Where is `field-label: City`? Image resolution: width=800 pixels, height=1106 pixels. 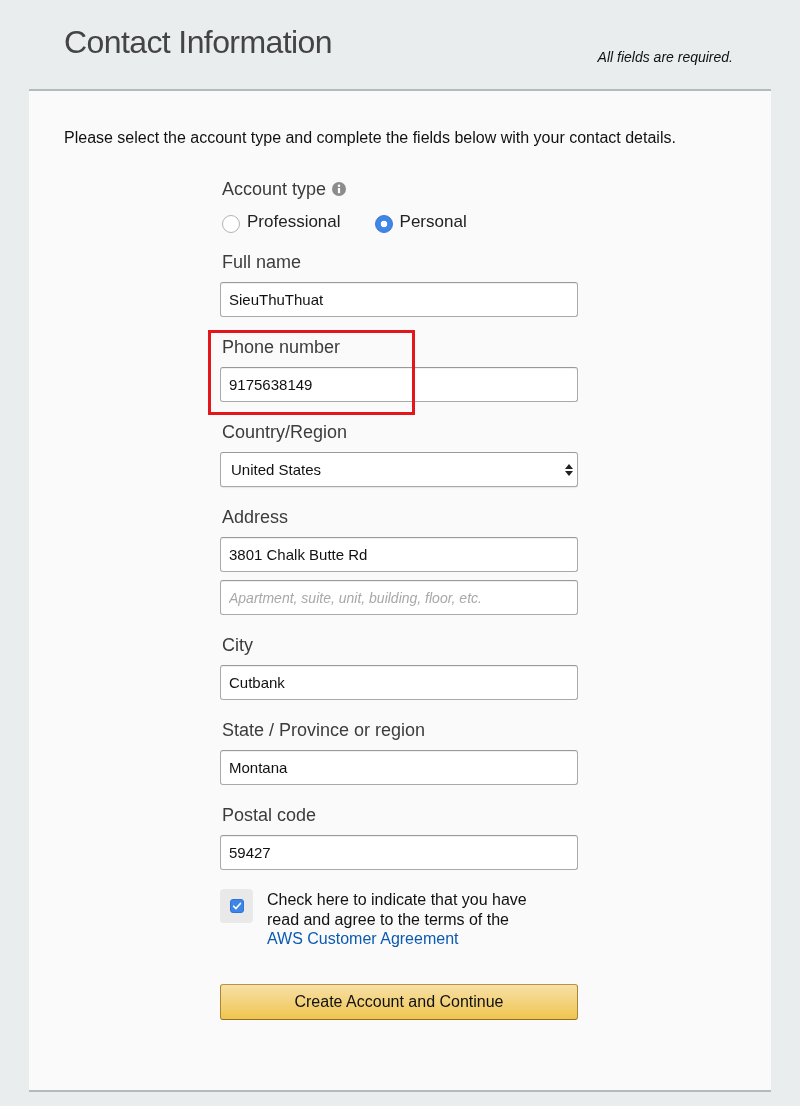
field-label: City is located at coordinates (237, 645).